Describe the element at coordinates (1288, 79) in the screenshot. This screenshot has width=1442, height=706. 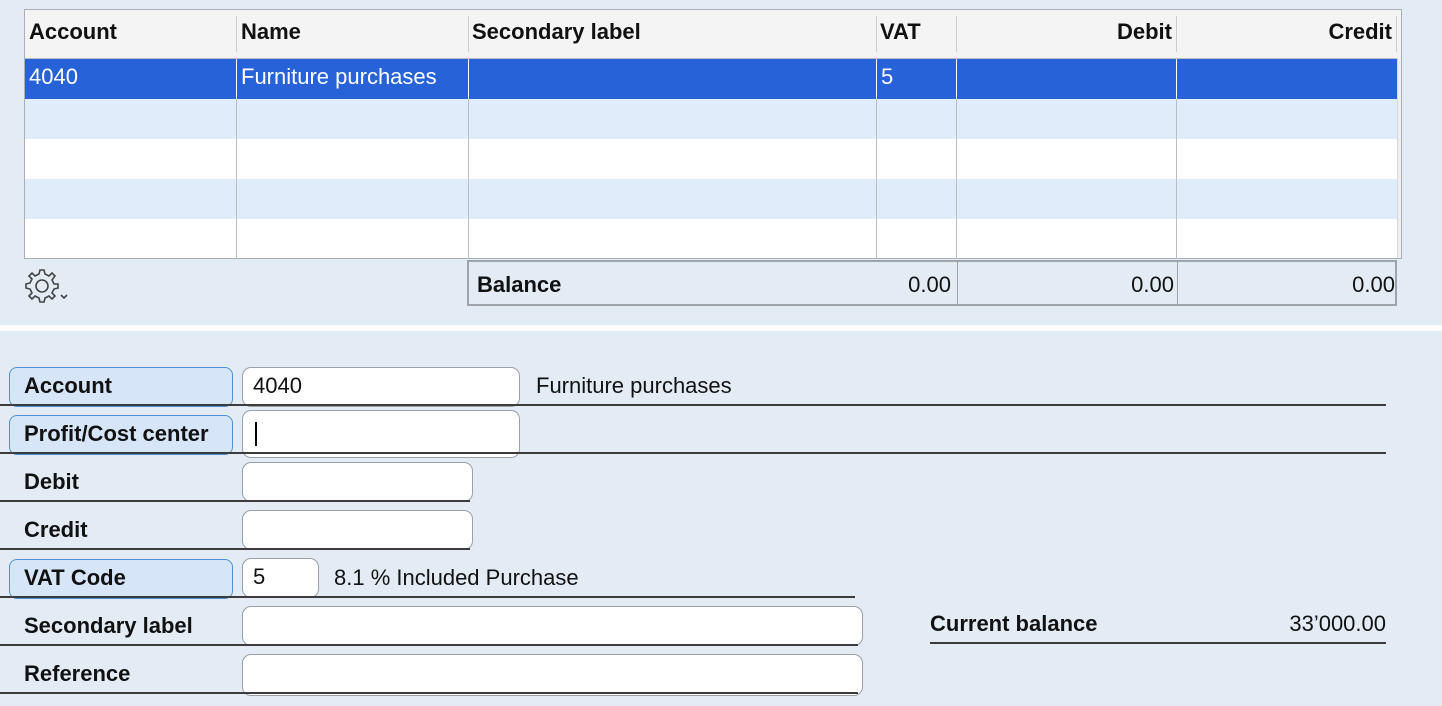
I see `cell-credit` at that location.